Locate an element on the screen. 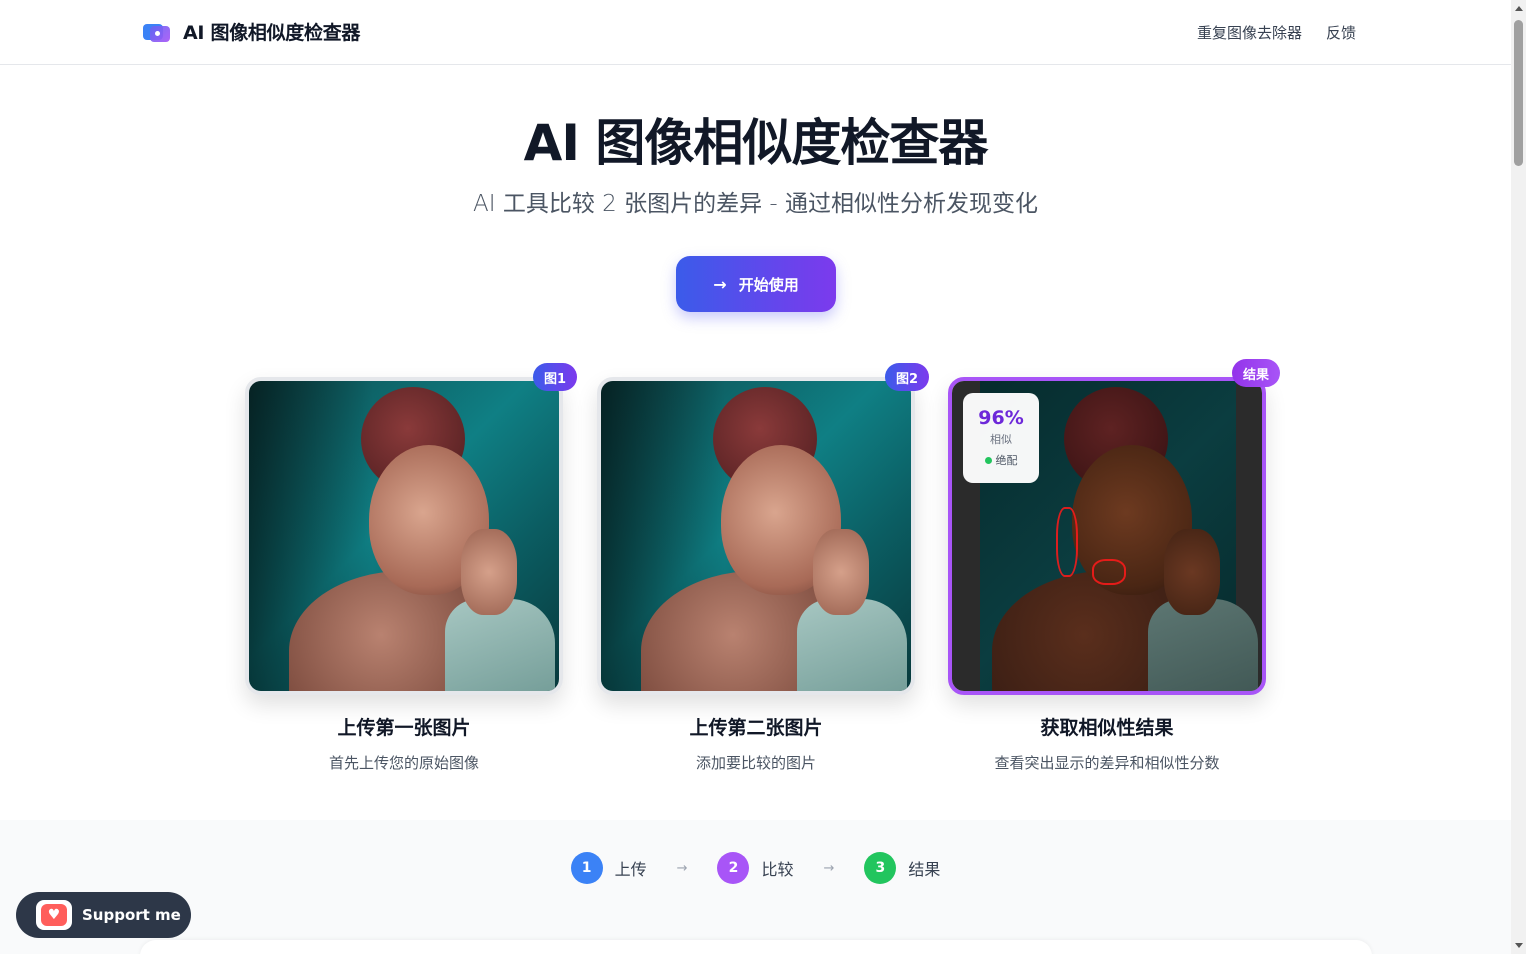 This screenshot has width=1526, height=954. card-2-title: 上传第二张图片 is located at coordinates (756, 728).